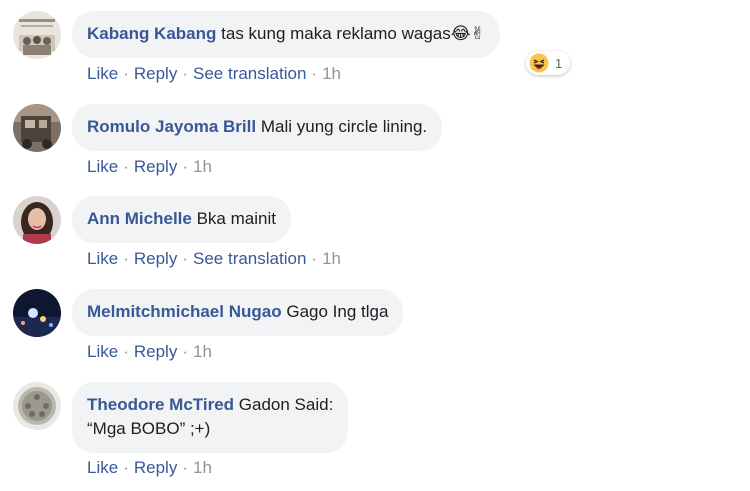 This screenshot has height=491, width=750. Describe the element at coordinates (353, 33) in the screenshot. I see `comment-text: tas kung maka reklamo wagas😂✌` at that location.